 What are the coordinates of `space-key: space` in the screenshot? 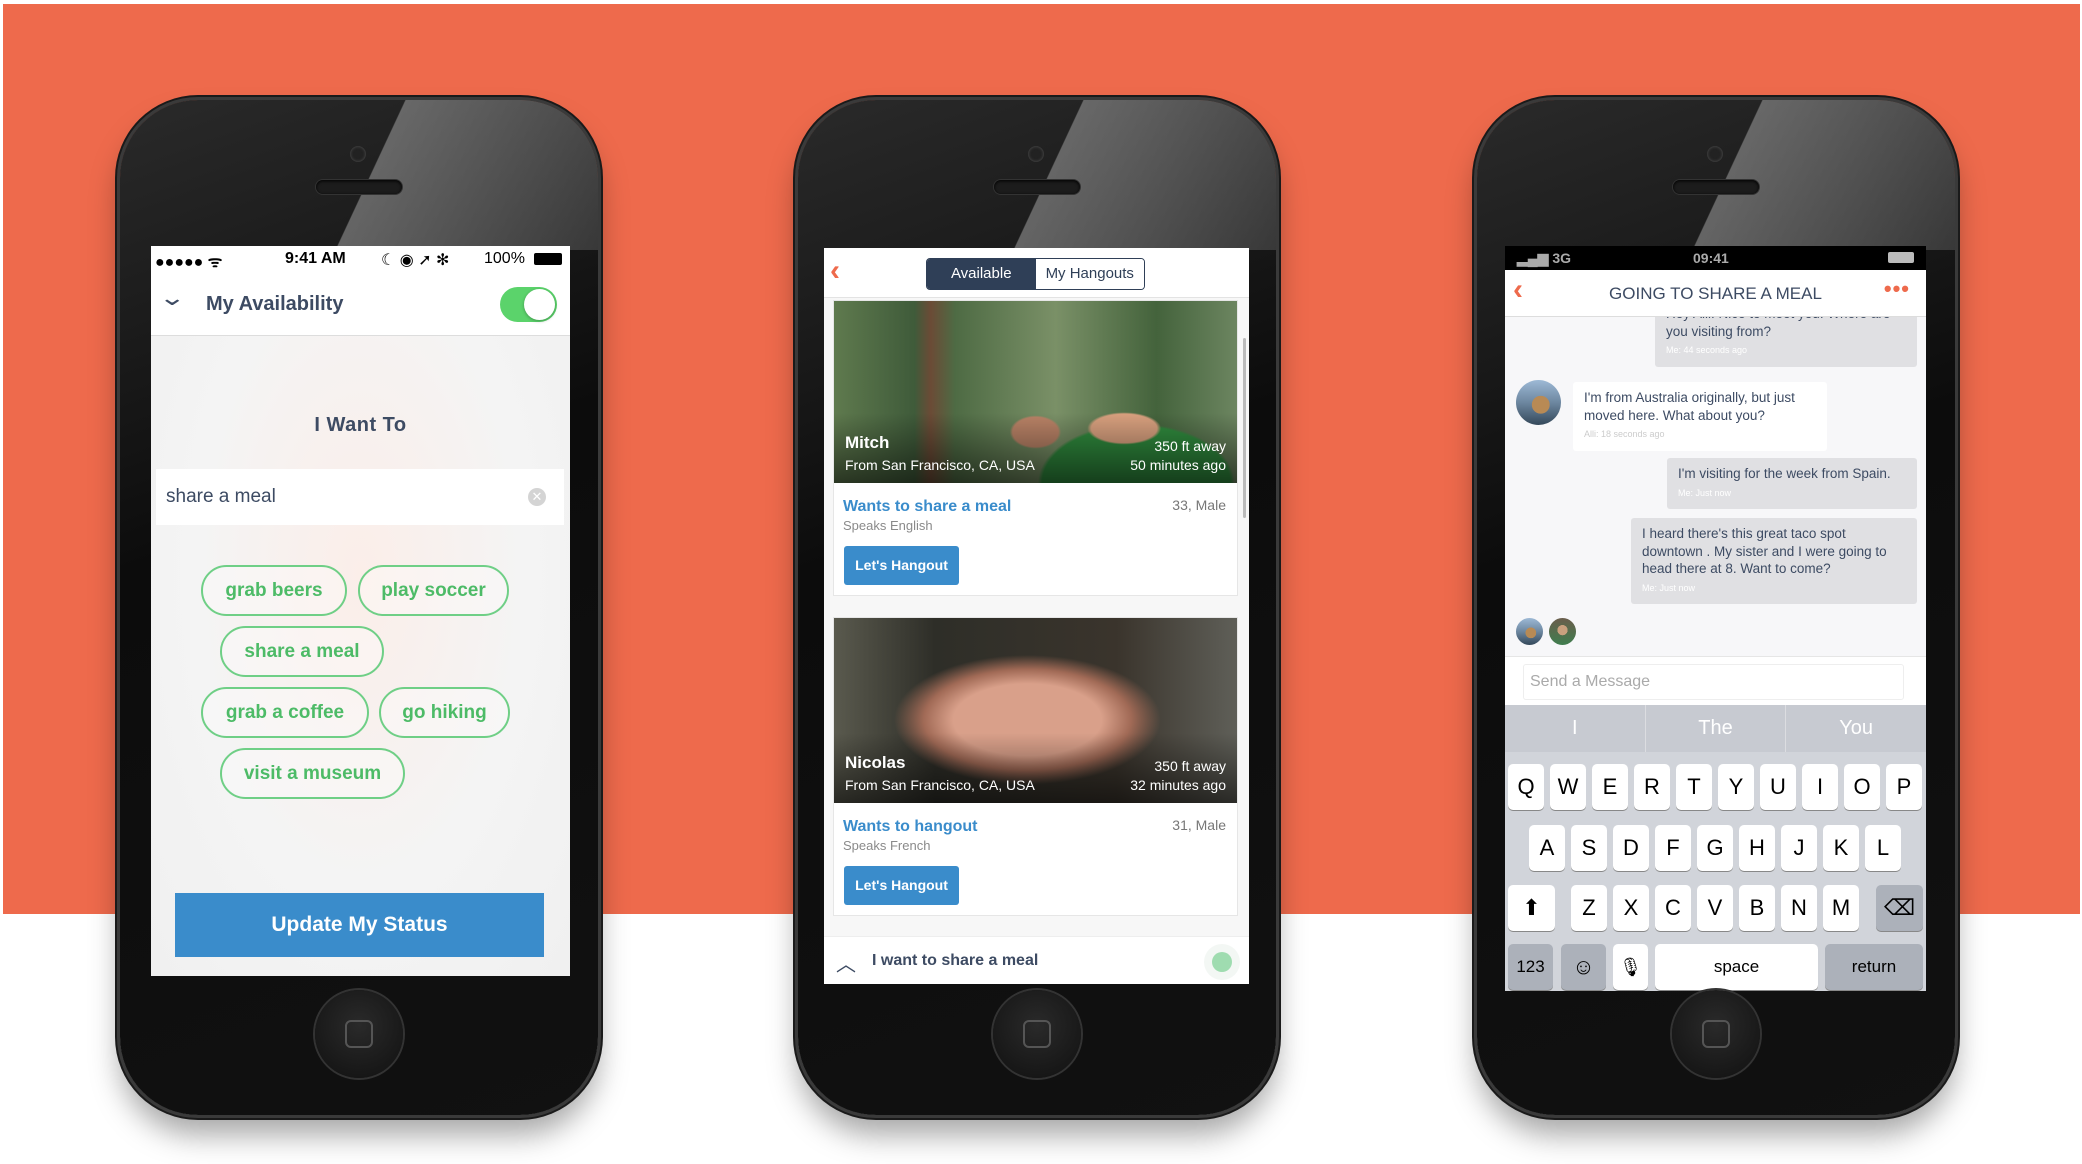 It's located at (1736, 967).